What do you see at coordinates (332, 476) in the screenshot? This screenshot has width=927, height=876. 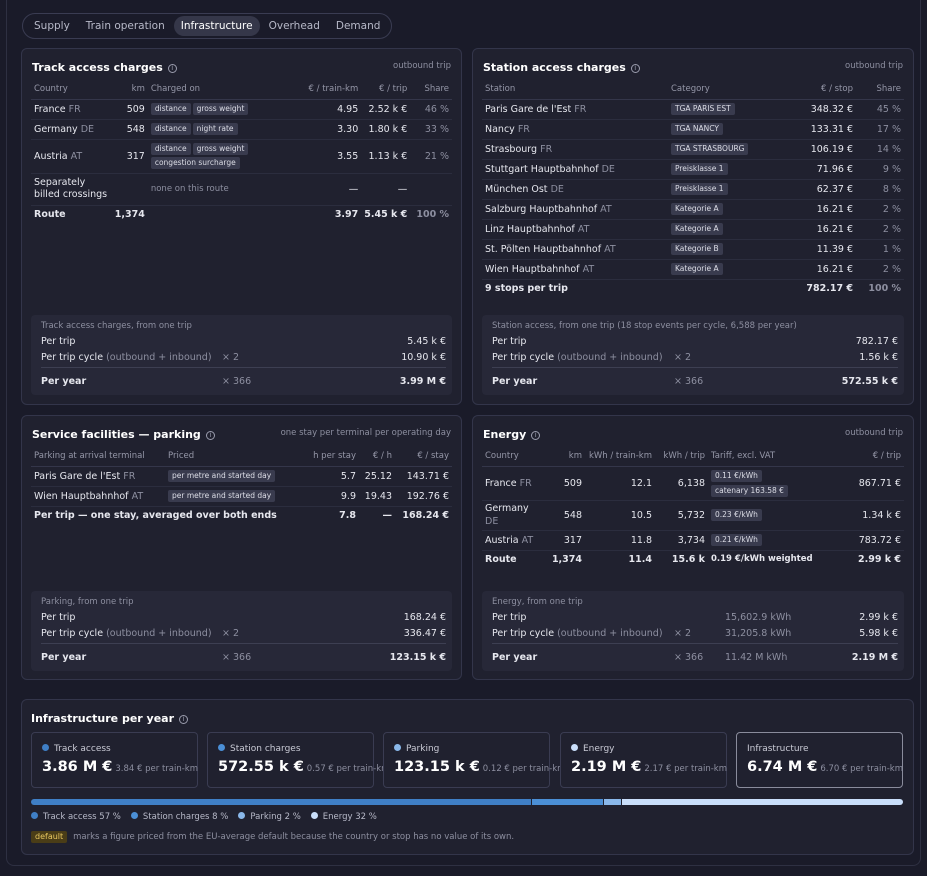 I see `hours-cell: 5.7` at bounding box center [332, 476].